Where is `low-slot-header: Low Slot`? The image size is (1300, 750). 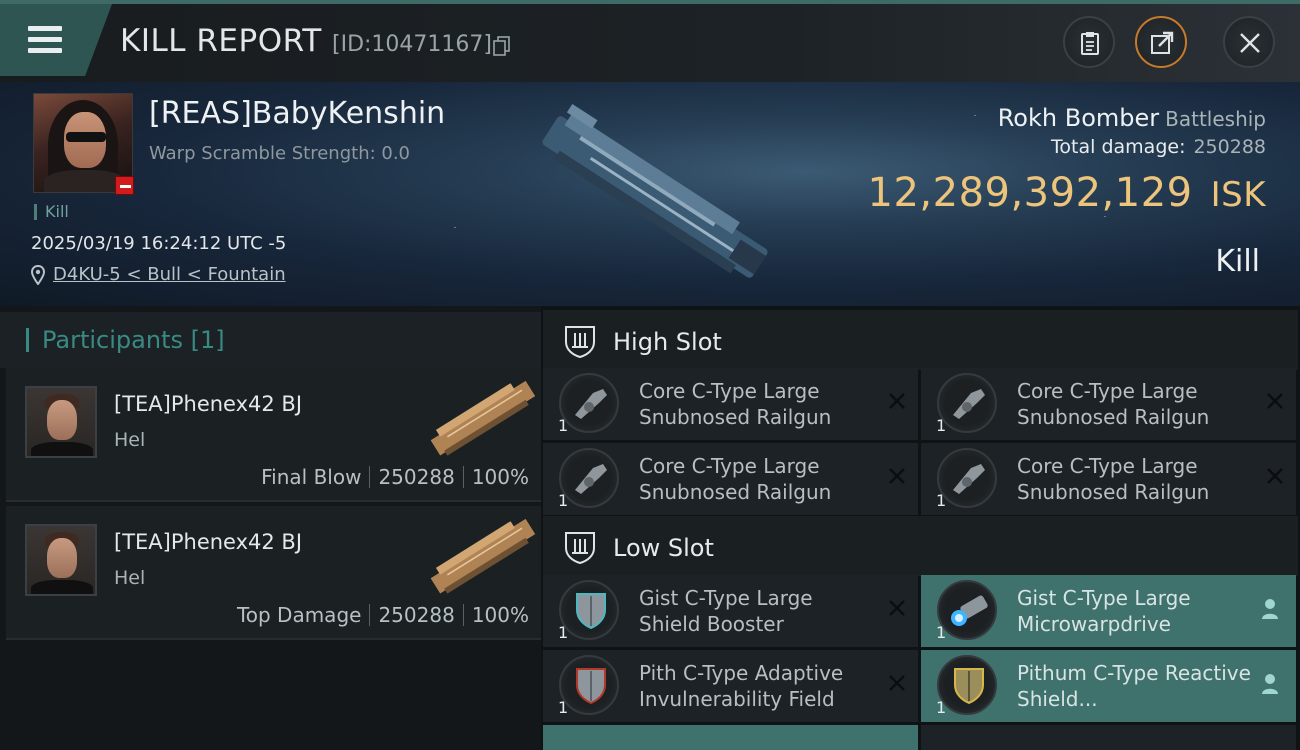
low-slot-header: Low Slot is located at coordinates (920, 546).